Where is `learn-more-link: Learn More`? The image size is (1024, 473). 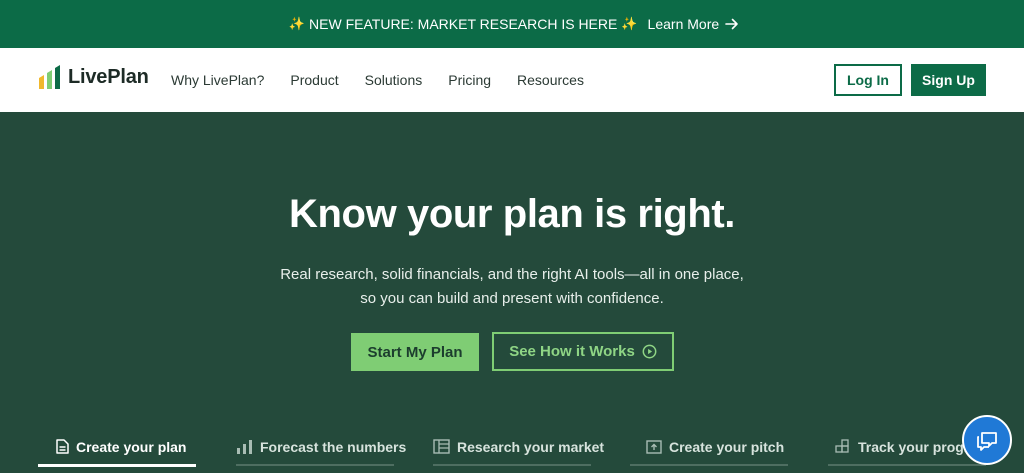 learn-more-link: Learn More is located at coordinates (694, 24).